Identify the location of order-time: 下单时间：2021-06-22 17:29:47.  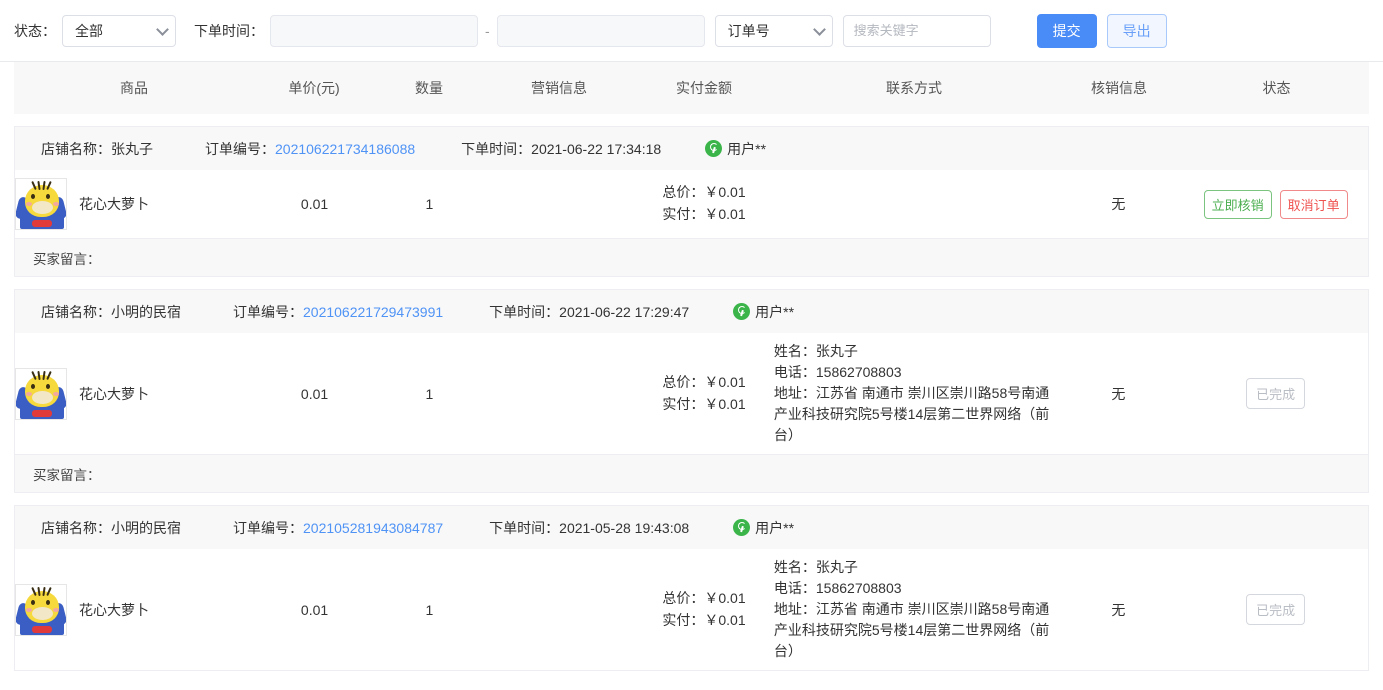
(589, 311).